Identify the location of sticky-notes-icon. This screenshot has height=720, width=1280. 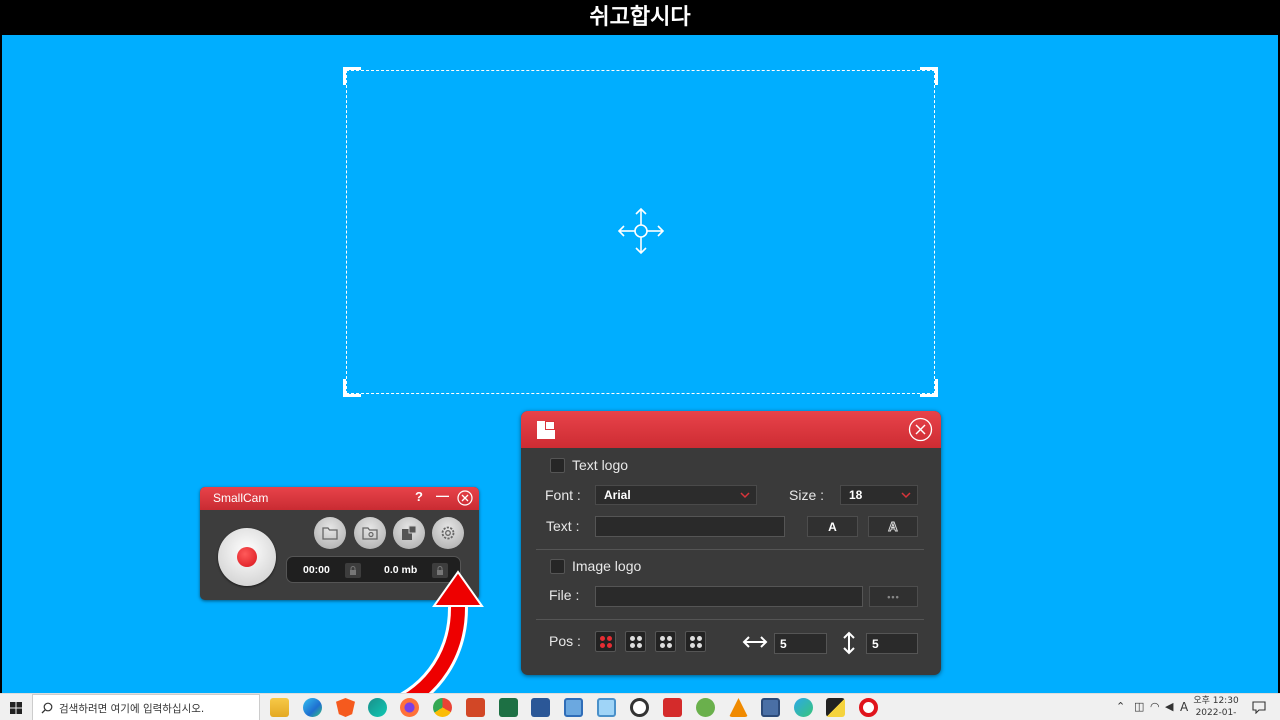
(835, 707).